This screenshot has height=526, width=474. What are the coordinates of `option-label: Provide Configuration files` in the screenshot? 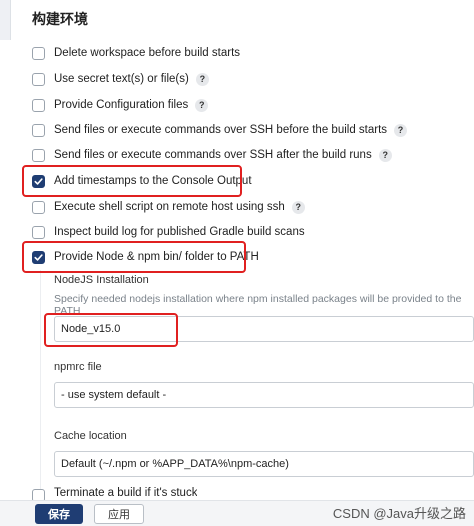 It's located at (121, 105).